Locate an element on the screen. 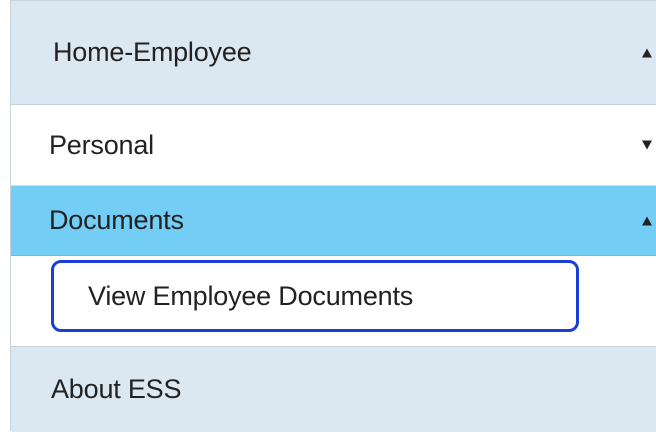 Image resolution: width=656 pixels, height=432 pixels. menu-item-label: Personal is located at coordinates (101, 144).